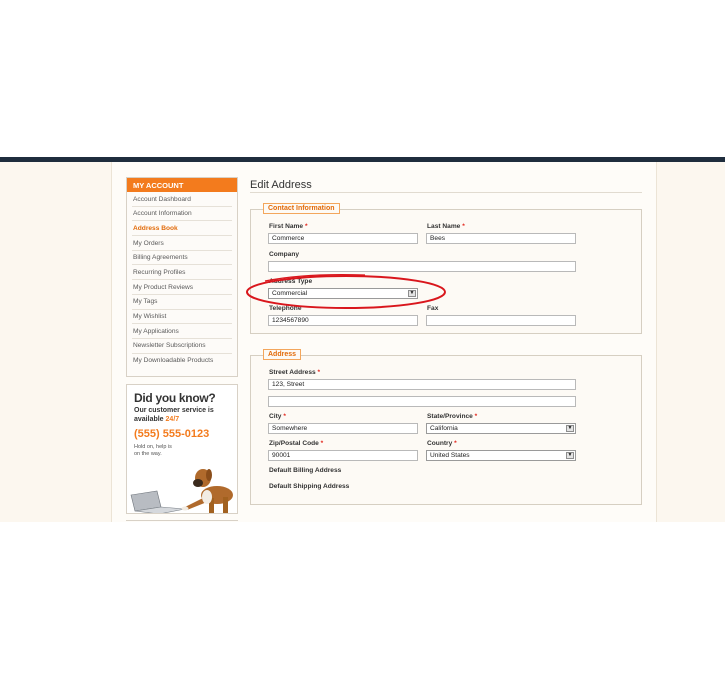 The width and height of the screenshot is (725, 680). Describe the element at coordinates (284, 254) in the screenshot. I see `company-label: Company` at that location.